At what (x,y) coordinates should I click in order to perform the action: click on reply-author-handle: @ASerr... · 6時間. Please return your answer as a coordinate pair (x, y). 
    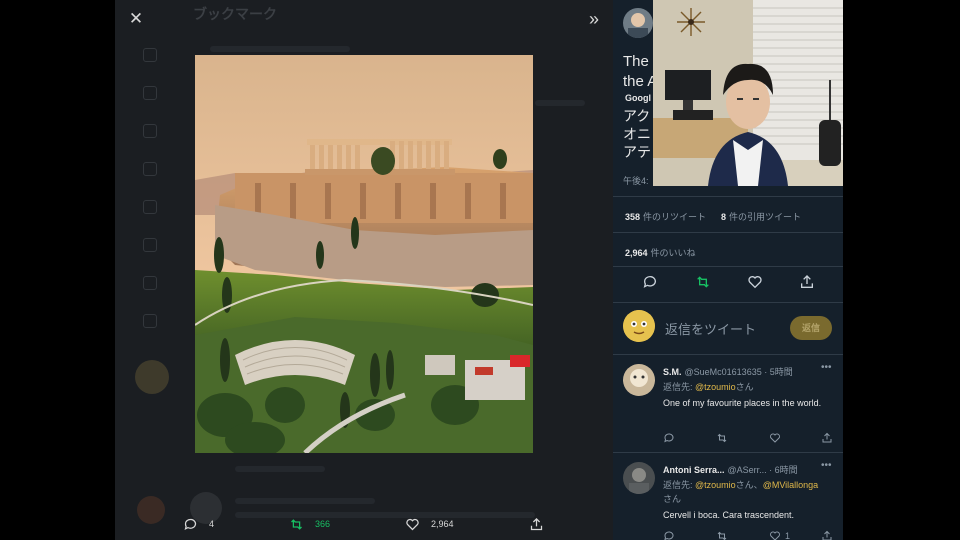
    Looking at the image, I should click on (762, 470).